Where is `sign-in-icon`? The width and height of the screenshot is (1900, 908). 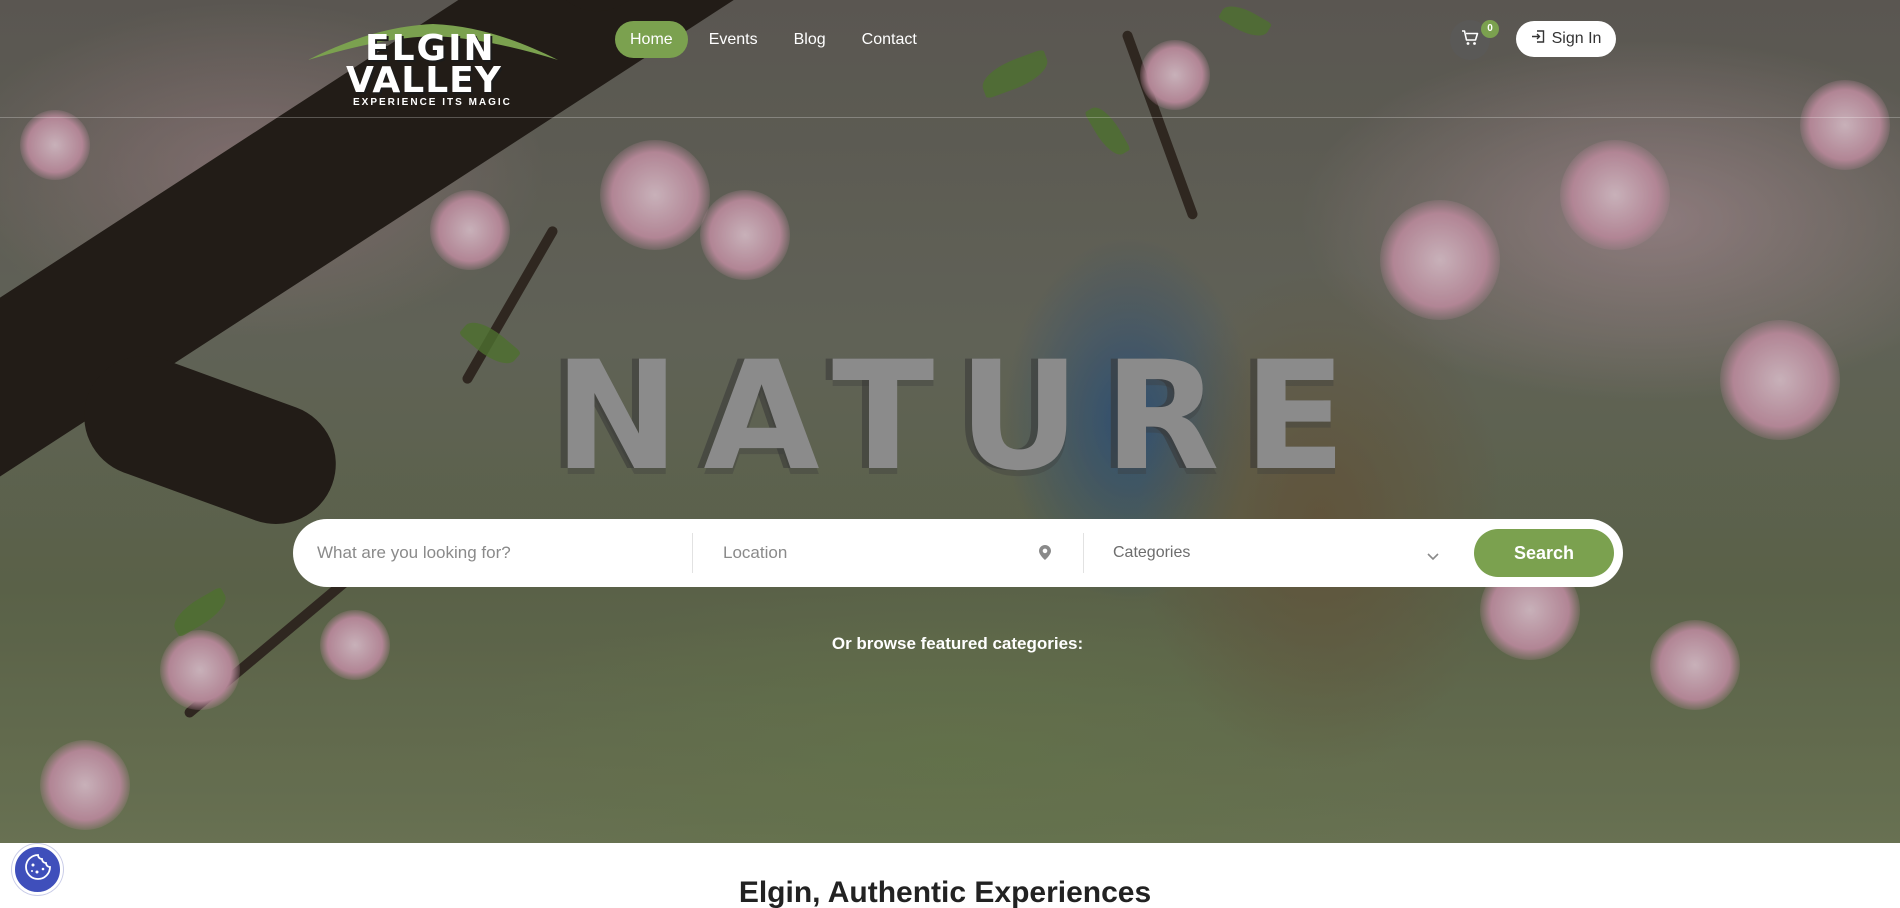 sign-in-icon is located at coordinates (1538, 39).